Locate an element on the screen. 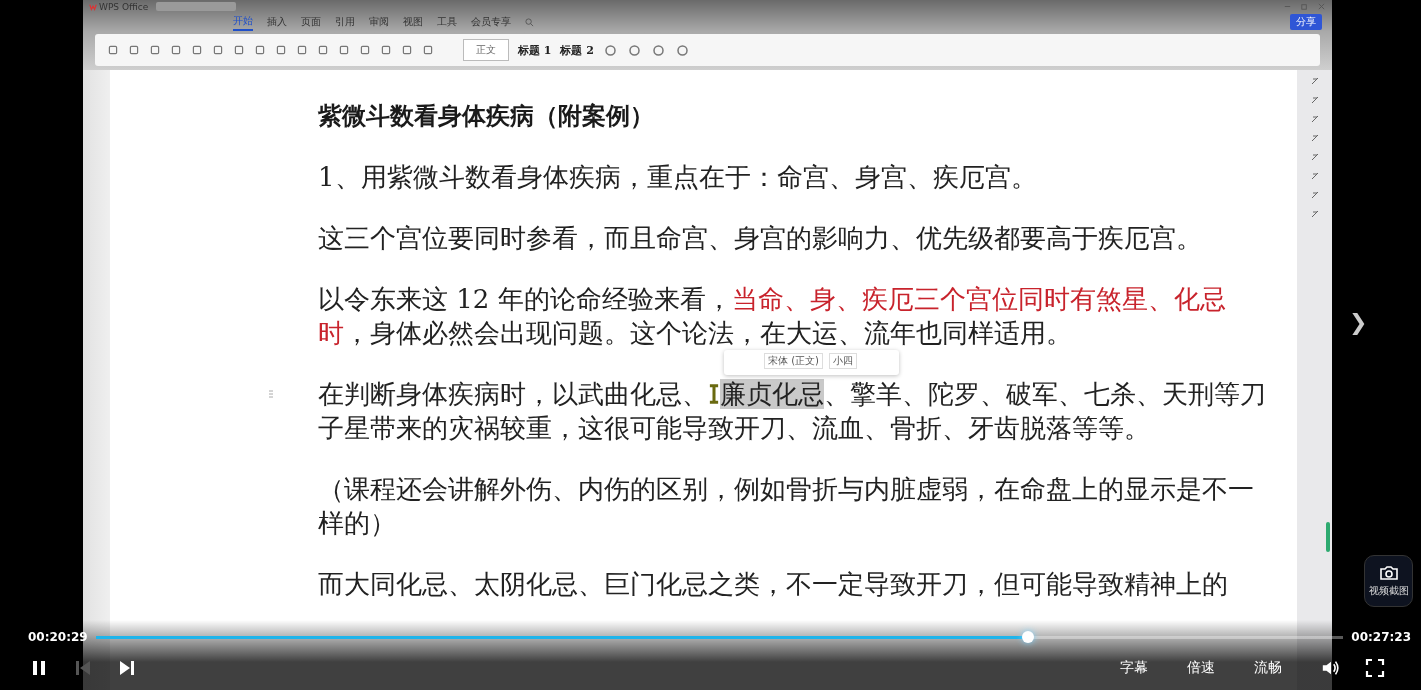 The width and height of the screenshot is (1421, 690). paragraph: （课程还会讲解外伤、内伤的区别，例如骨折与内脏虚弱，在命盘上的显示是不一样的） is located at coordinates (786, 506).